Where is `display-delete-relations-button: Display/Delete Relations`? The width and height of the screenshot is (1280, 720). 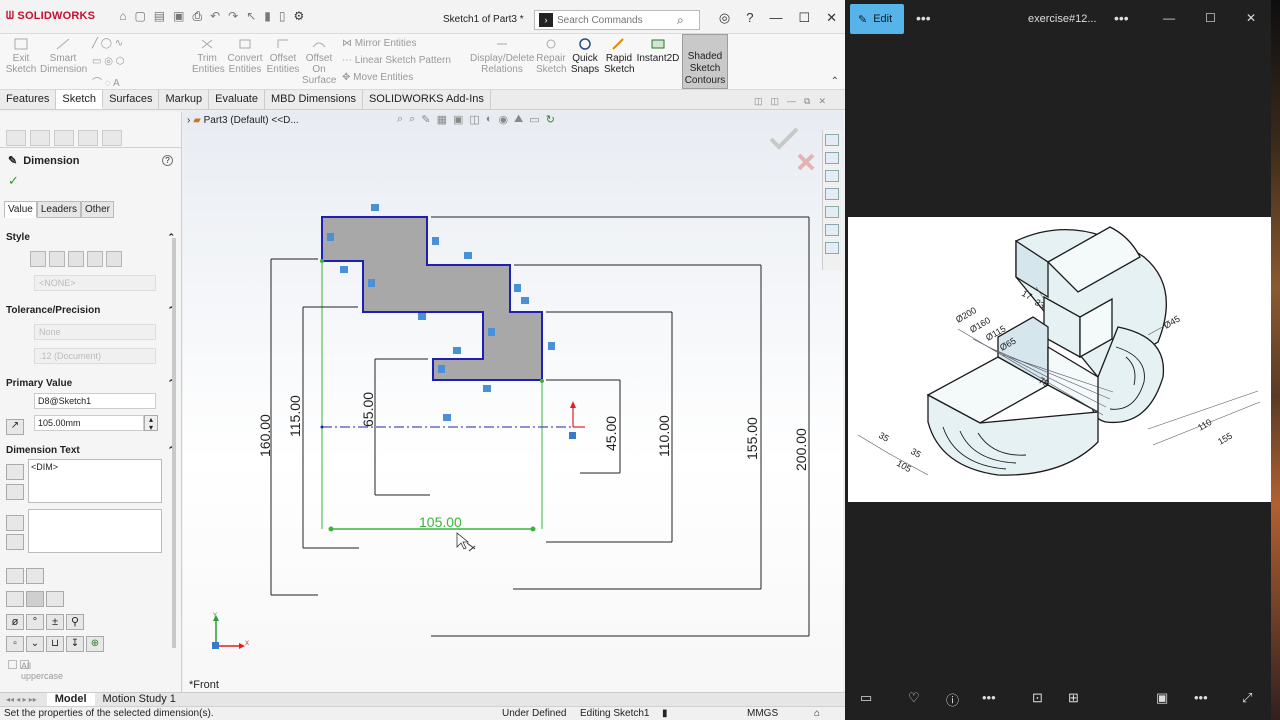 display-delete-relations-button: Display/Delete Relations is located at coordinates (502, 56).